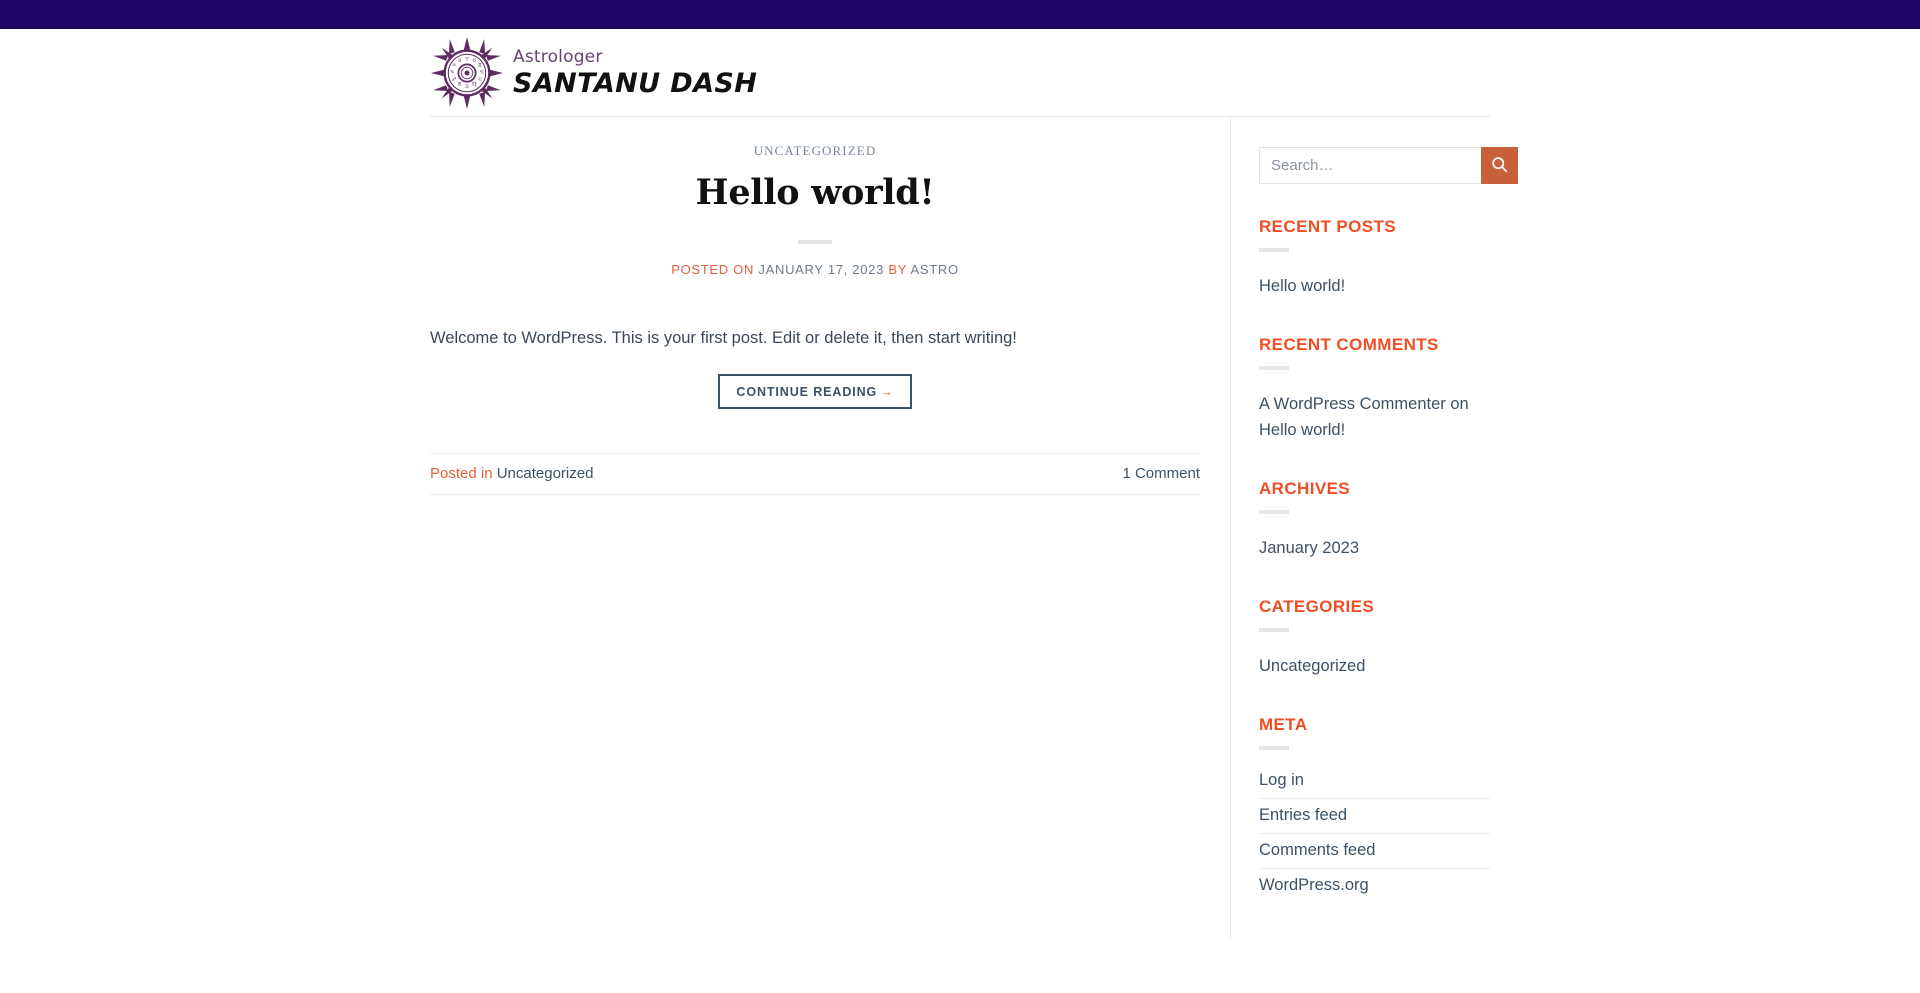 This screenshot has height=993, width=1920. What do you see at coordinates (1374, 785) in the screenshot?
I see `list-item: Log in` at bounding box center [1374, 785].